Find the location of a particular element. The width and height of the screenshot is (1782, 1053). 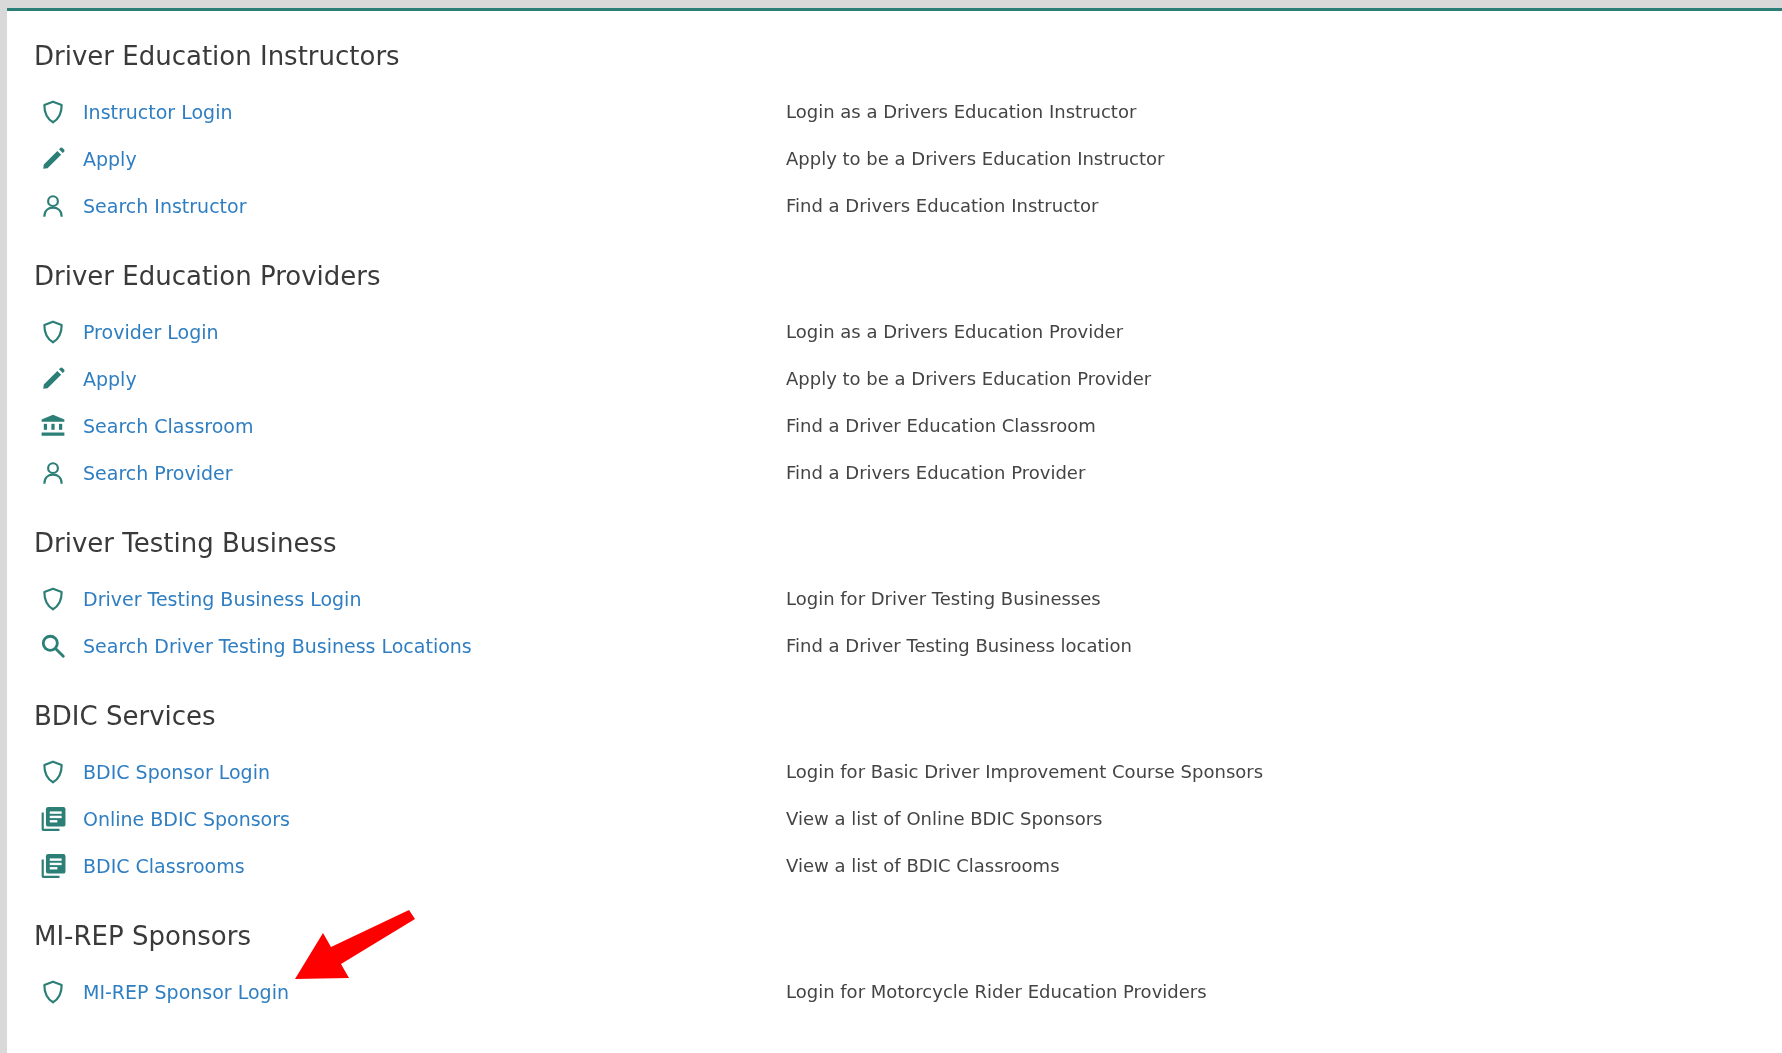

section-heading: Driver Education Instructors is located at coordinates (217, 56).